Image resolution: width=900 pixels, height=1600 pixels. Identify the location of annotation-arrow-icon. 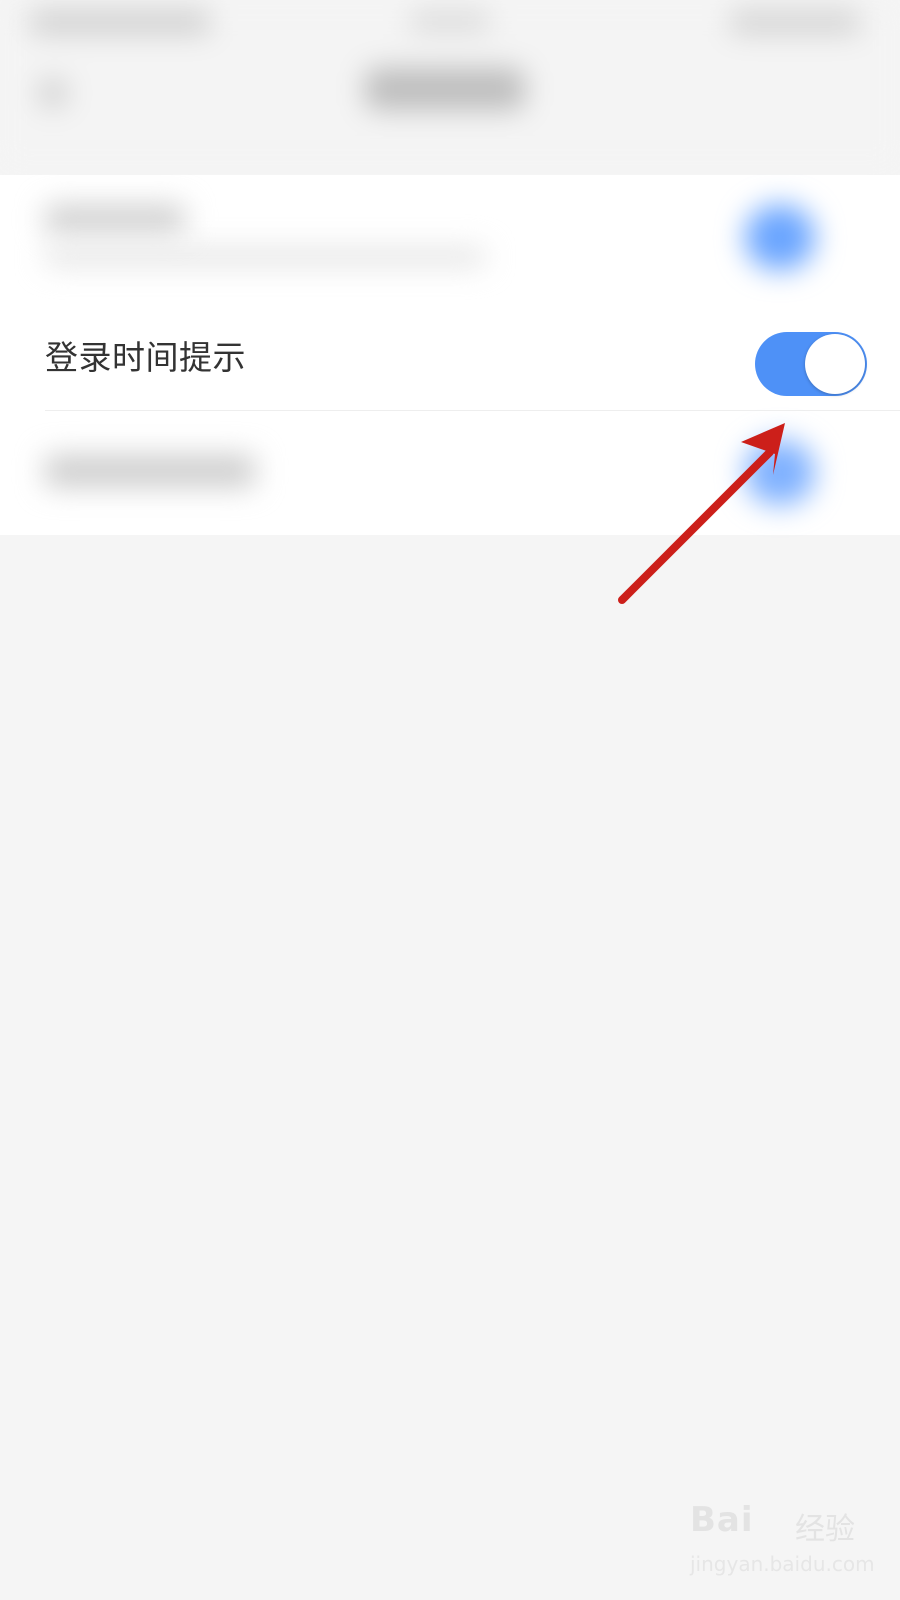
(701, 513).